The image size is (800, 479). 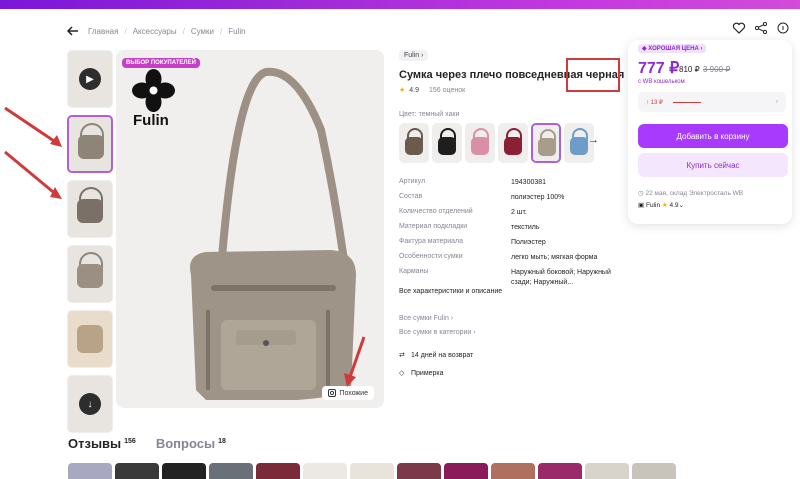 What do you see at coordinates (739, 28) in the screenshot?
I see `heart-icon` at bounding box center [739, 28].